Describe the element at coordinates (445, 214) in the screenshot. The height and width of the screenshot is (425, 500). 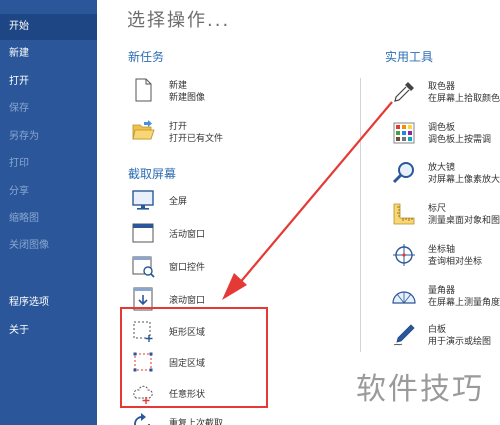
I see `tool-ruler: 标尺 测量桌面对象和图` at that location.